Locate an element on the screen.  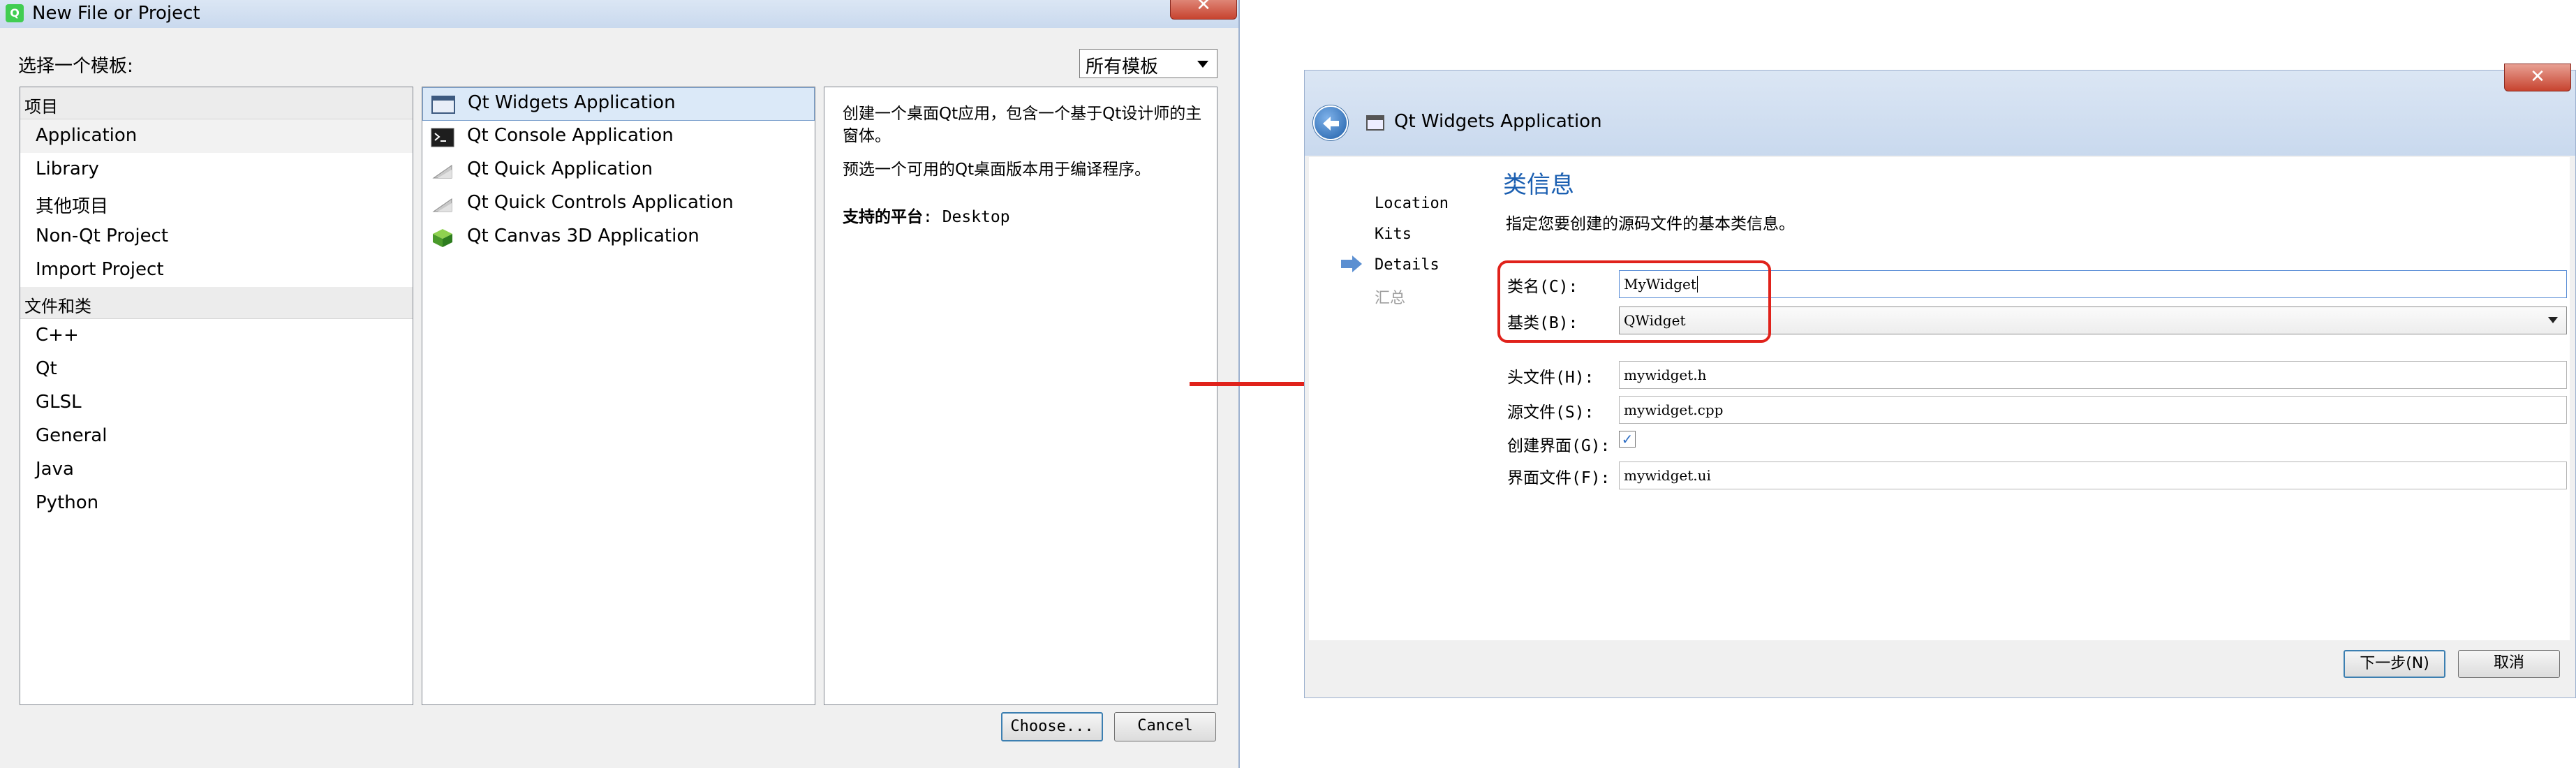
back-arrow-icon is located at coordinates (1331, 124).